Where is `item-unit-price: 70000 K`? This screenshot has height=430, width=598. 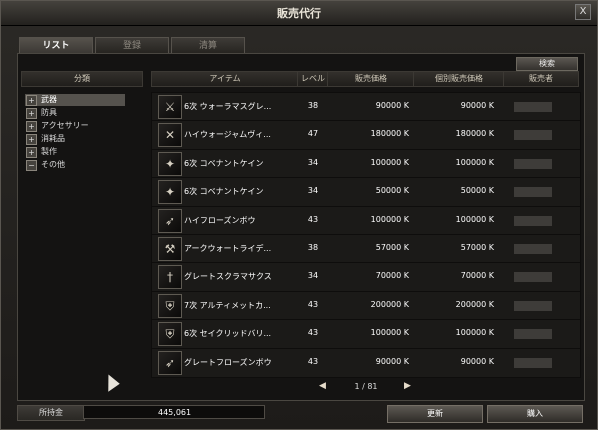
item-unit-price: 70000 K is located at coordinates (477, 276).